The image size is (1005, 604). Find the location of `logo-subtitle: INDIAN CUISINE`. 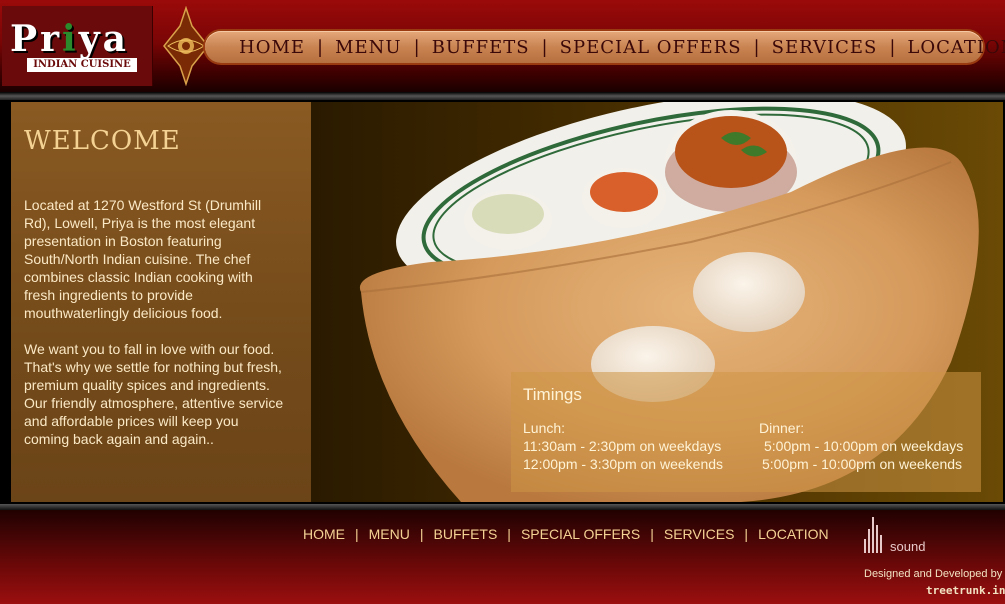

logo-subtitle: INDIAN CUISINE is located at coordinates (82, 65).